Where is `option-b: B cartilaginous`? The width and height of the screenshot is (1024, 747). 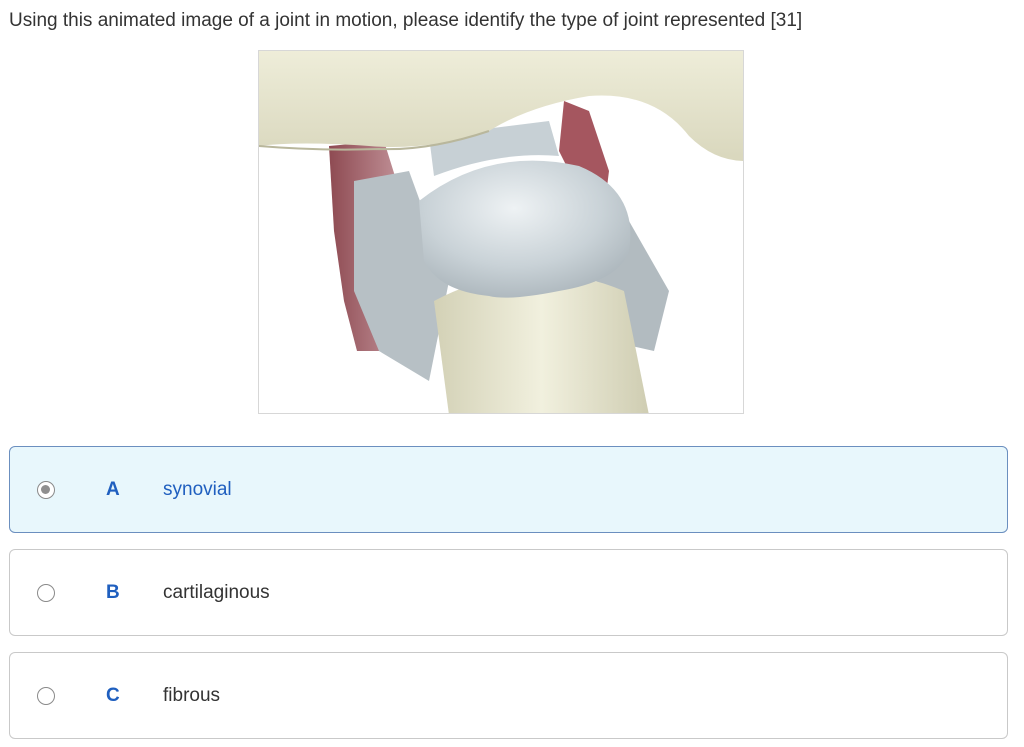 option-b: B cartilaginous is located at coordinates (508, 592).